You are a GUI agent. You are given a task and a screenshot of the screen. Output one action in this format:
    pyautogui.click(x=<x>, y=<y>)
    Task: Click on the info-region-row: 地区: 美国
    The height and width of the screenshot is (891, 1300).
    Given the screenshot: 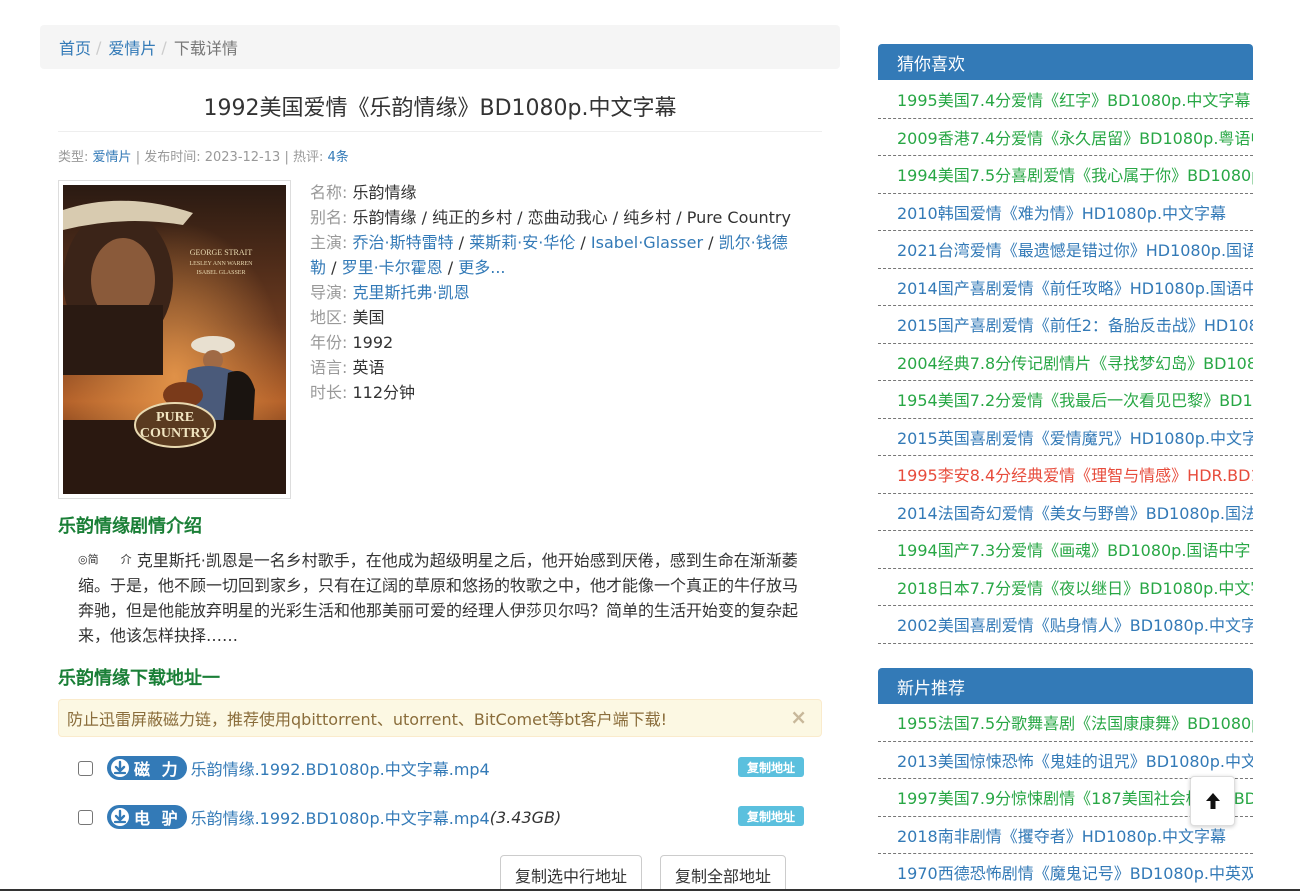 What is the action you would take?
    pyautogui.click(x=555, y=317)
    